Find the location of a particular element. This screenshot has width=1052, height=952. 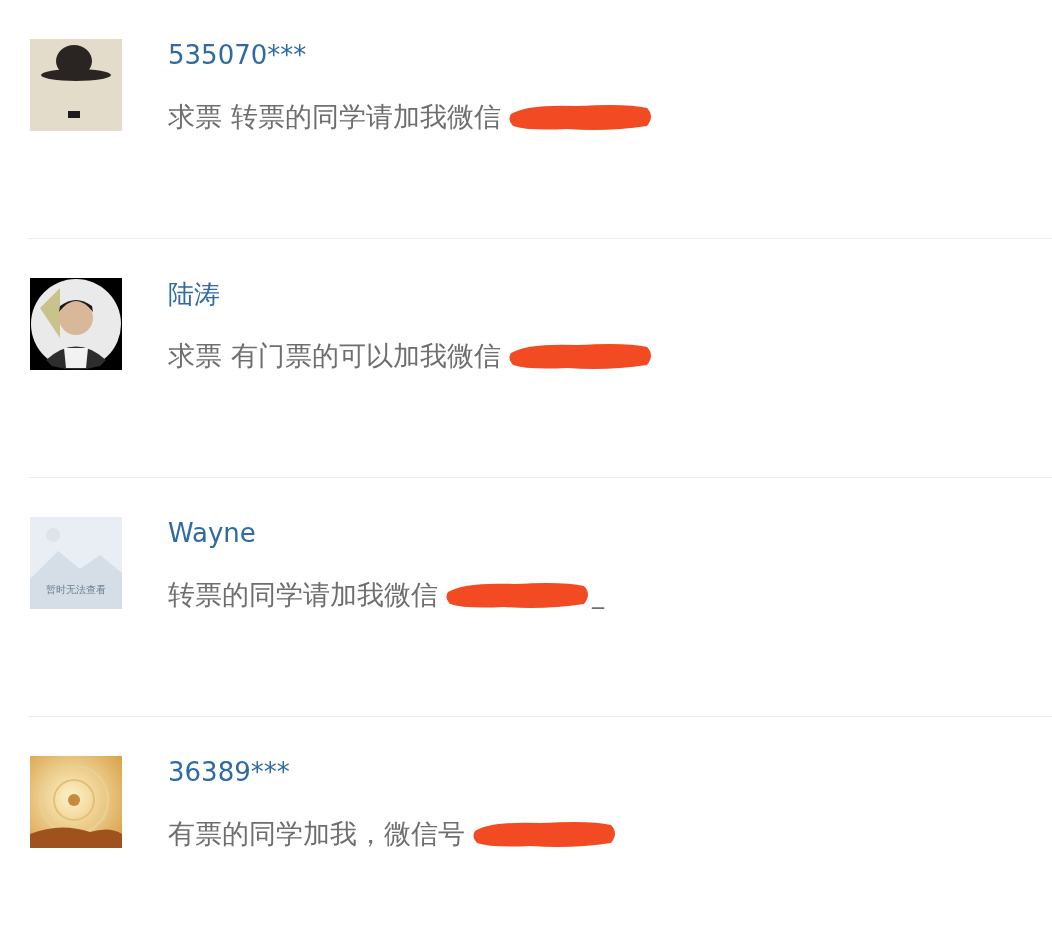

comment-text: 转票的同学请加我微信 is located at coordinates (303, 595).